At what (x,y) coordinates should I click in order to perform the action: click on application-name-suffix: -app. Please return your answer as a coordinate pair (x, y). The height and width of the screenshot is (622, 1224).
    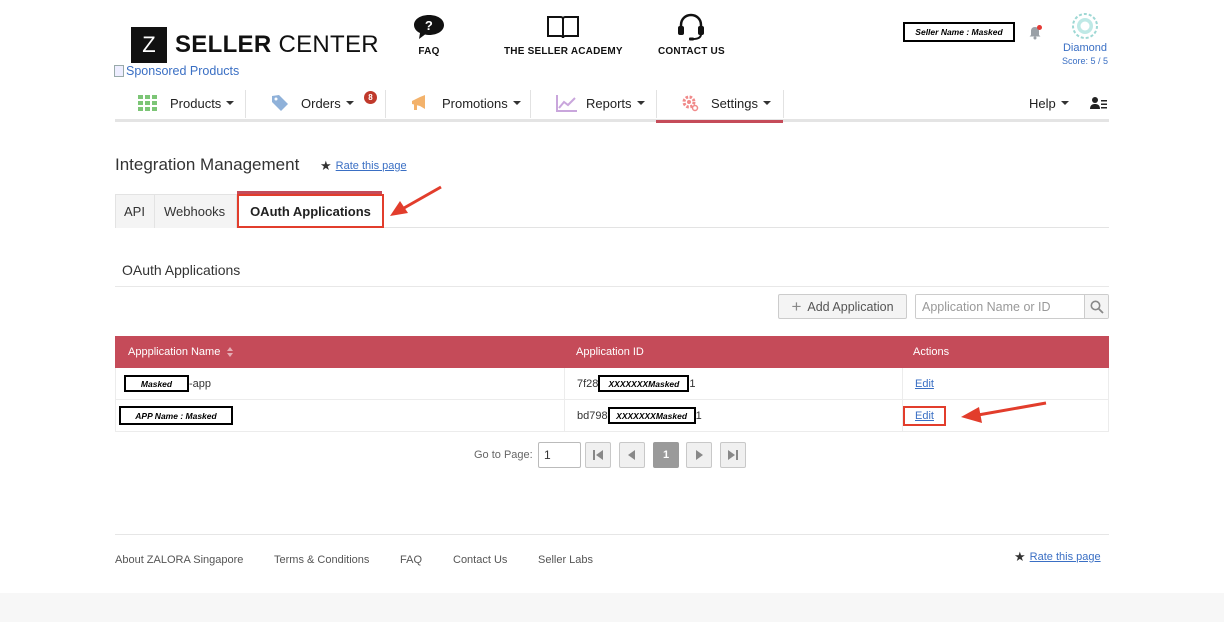
    Looking at the image, I should click on (200, 383).